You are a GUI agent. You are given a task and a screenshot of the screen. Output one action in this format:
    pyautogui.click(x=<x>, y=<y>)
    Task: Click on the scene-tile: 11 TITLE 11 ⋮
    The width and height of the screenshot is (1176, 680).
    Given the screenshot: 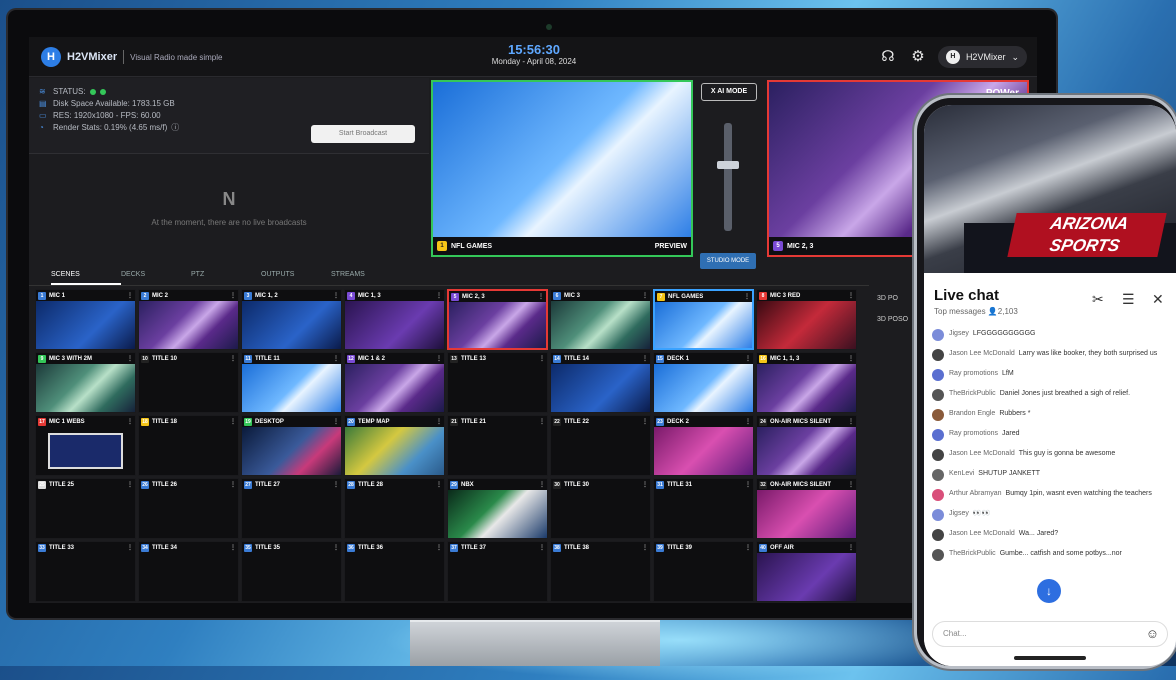 What is the action you would take?
    pyautogui.click(x=291, y=382)
    